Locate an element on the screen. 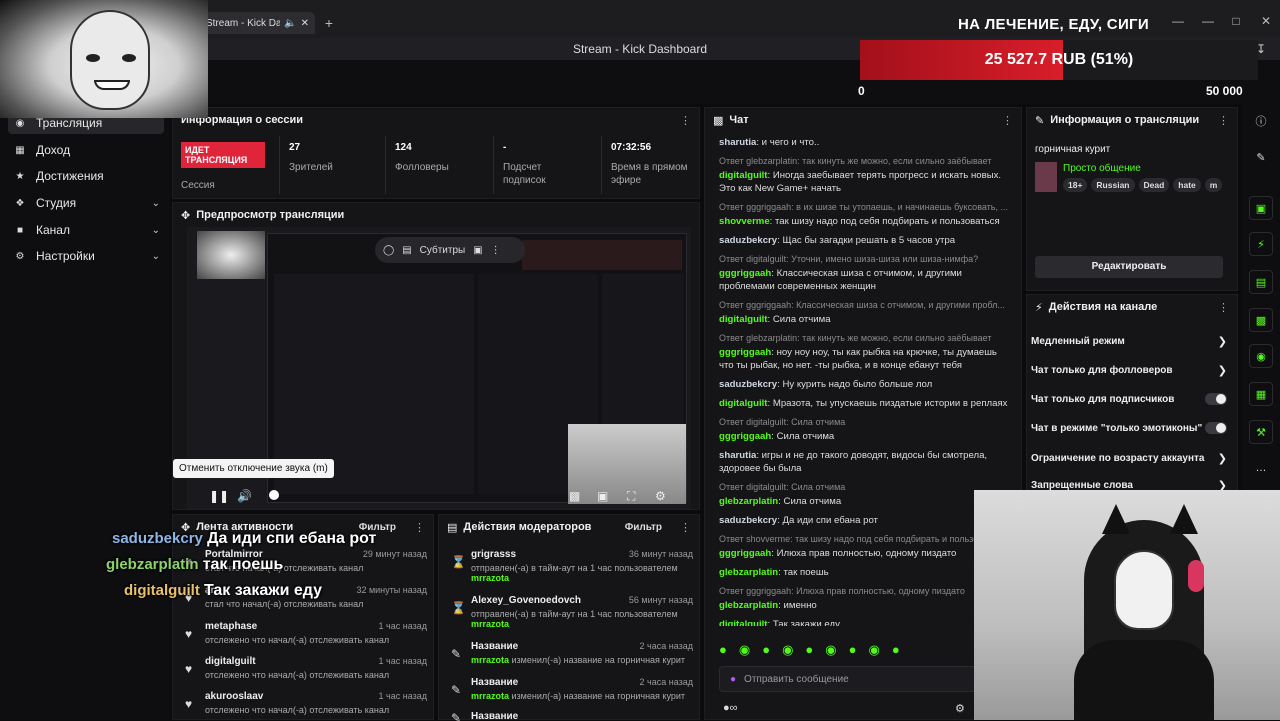  follower-name: metaphase is located at coordinates (231, 626).